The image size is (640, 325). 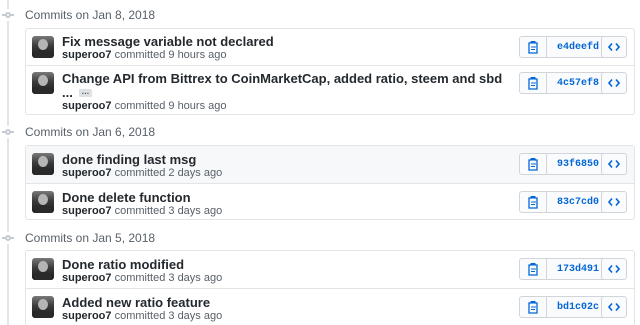 I want to click on sha-button-group: 173d491, so click(x=564, y=269).